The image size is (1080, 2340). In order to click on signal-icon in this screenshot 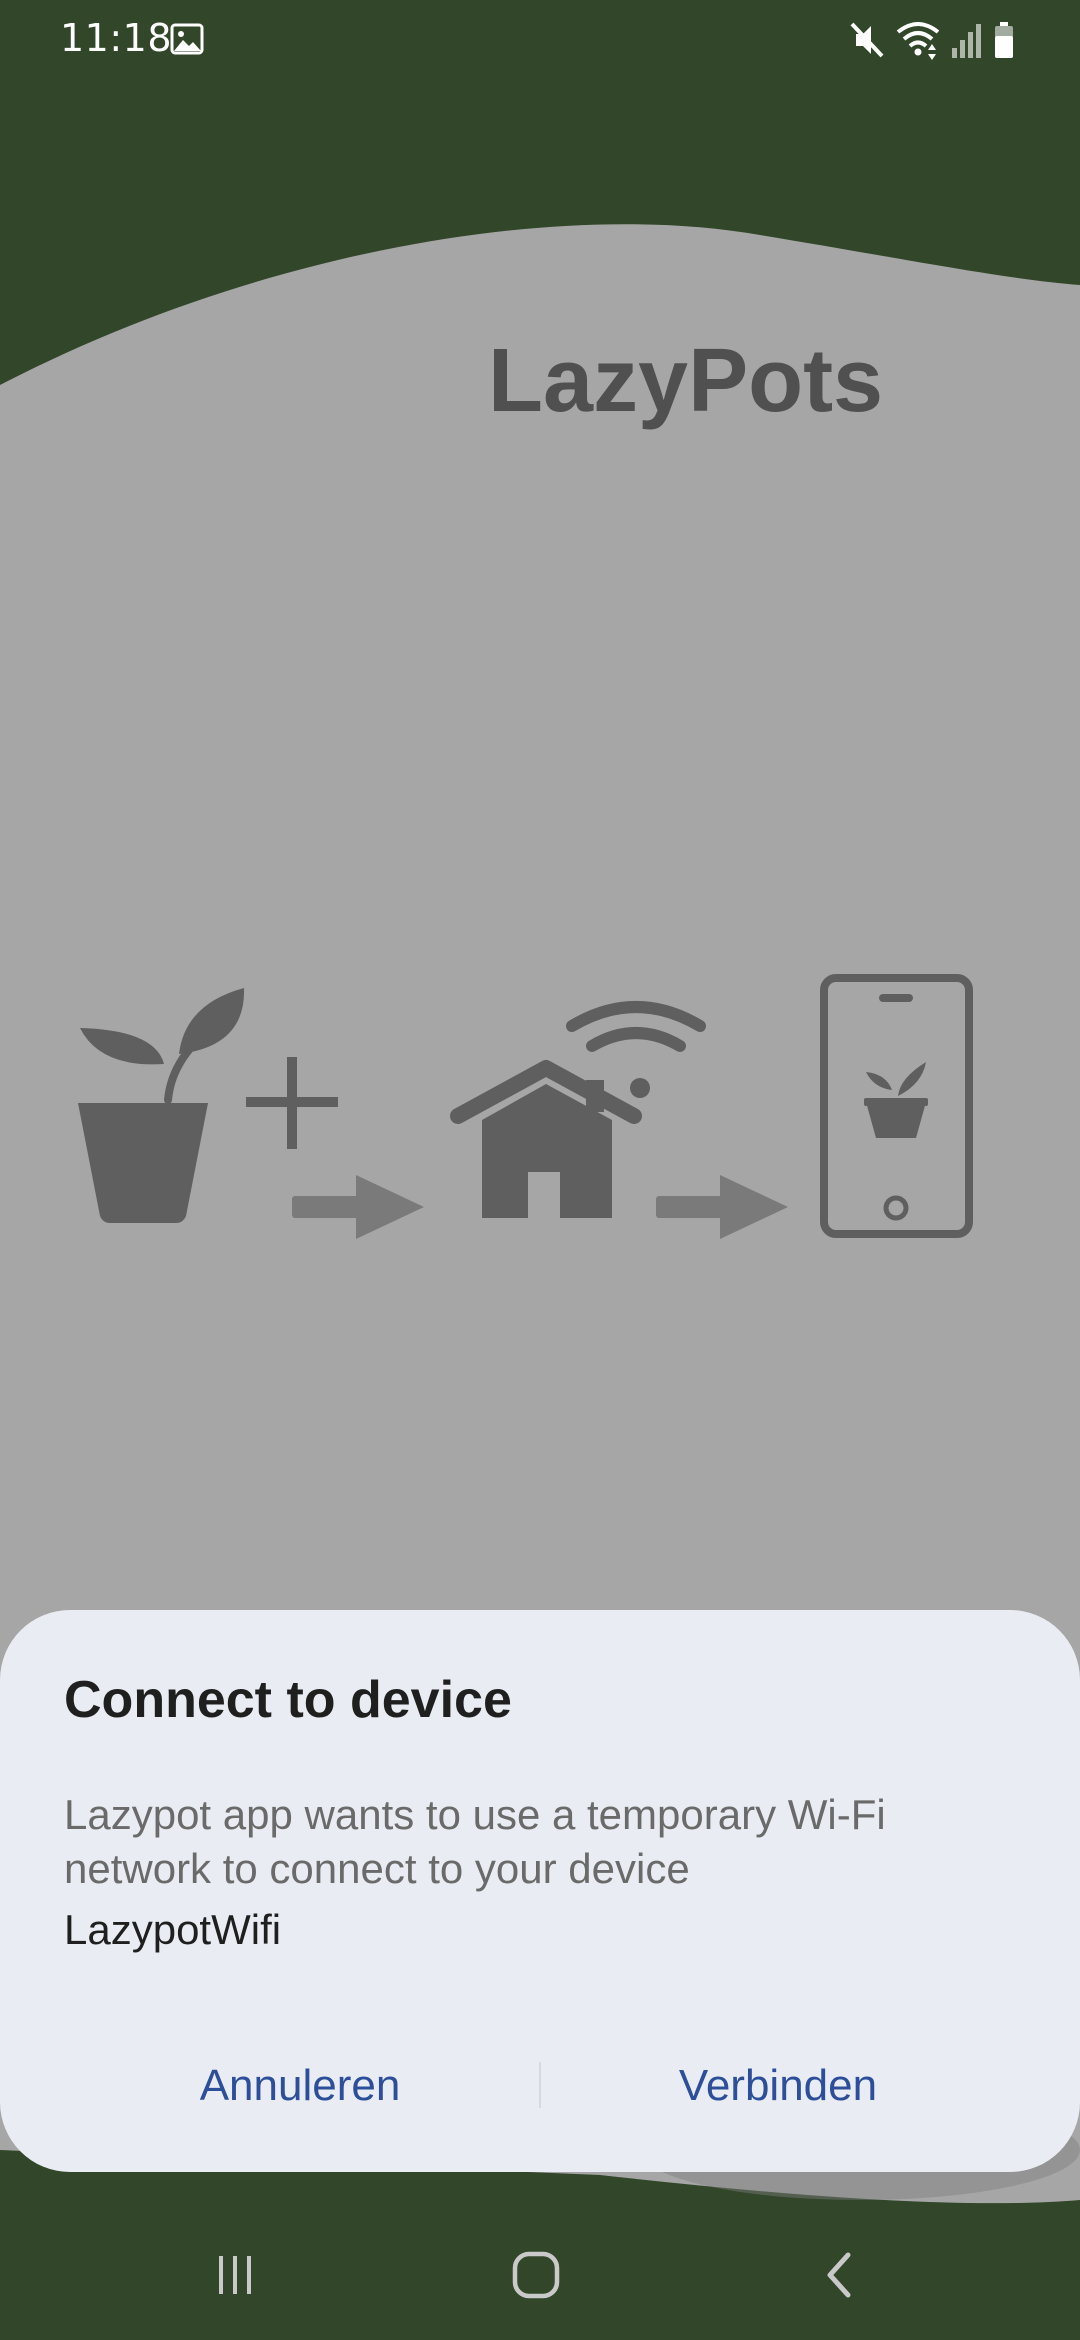, I will do `click(966, 41)`.